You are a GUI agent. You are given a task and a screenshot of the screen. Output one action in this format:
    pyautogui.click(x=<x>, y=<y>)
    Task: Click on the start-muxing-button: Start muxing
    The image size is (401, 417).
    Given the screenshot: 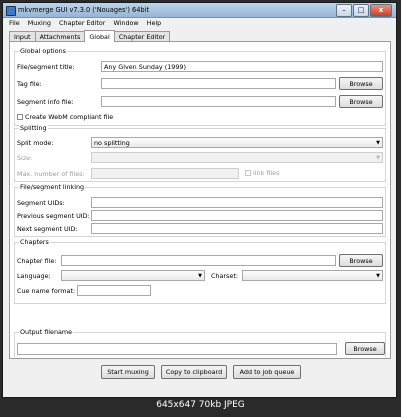 What is the action you would take?
    pyautogui.click(x=128, y=372)
    